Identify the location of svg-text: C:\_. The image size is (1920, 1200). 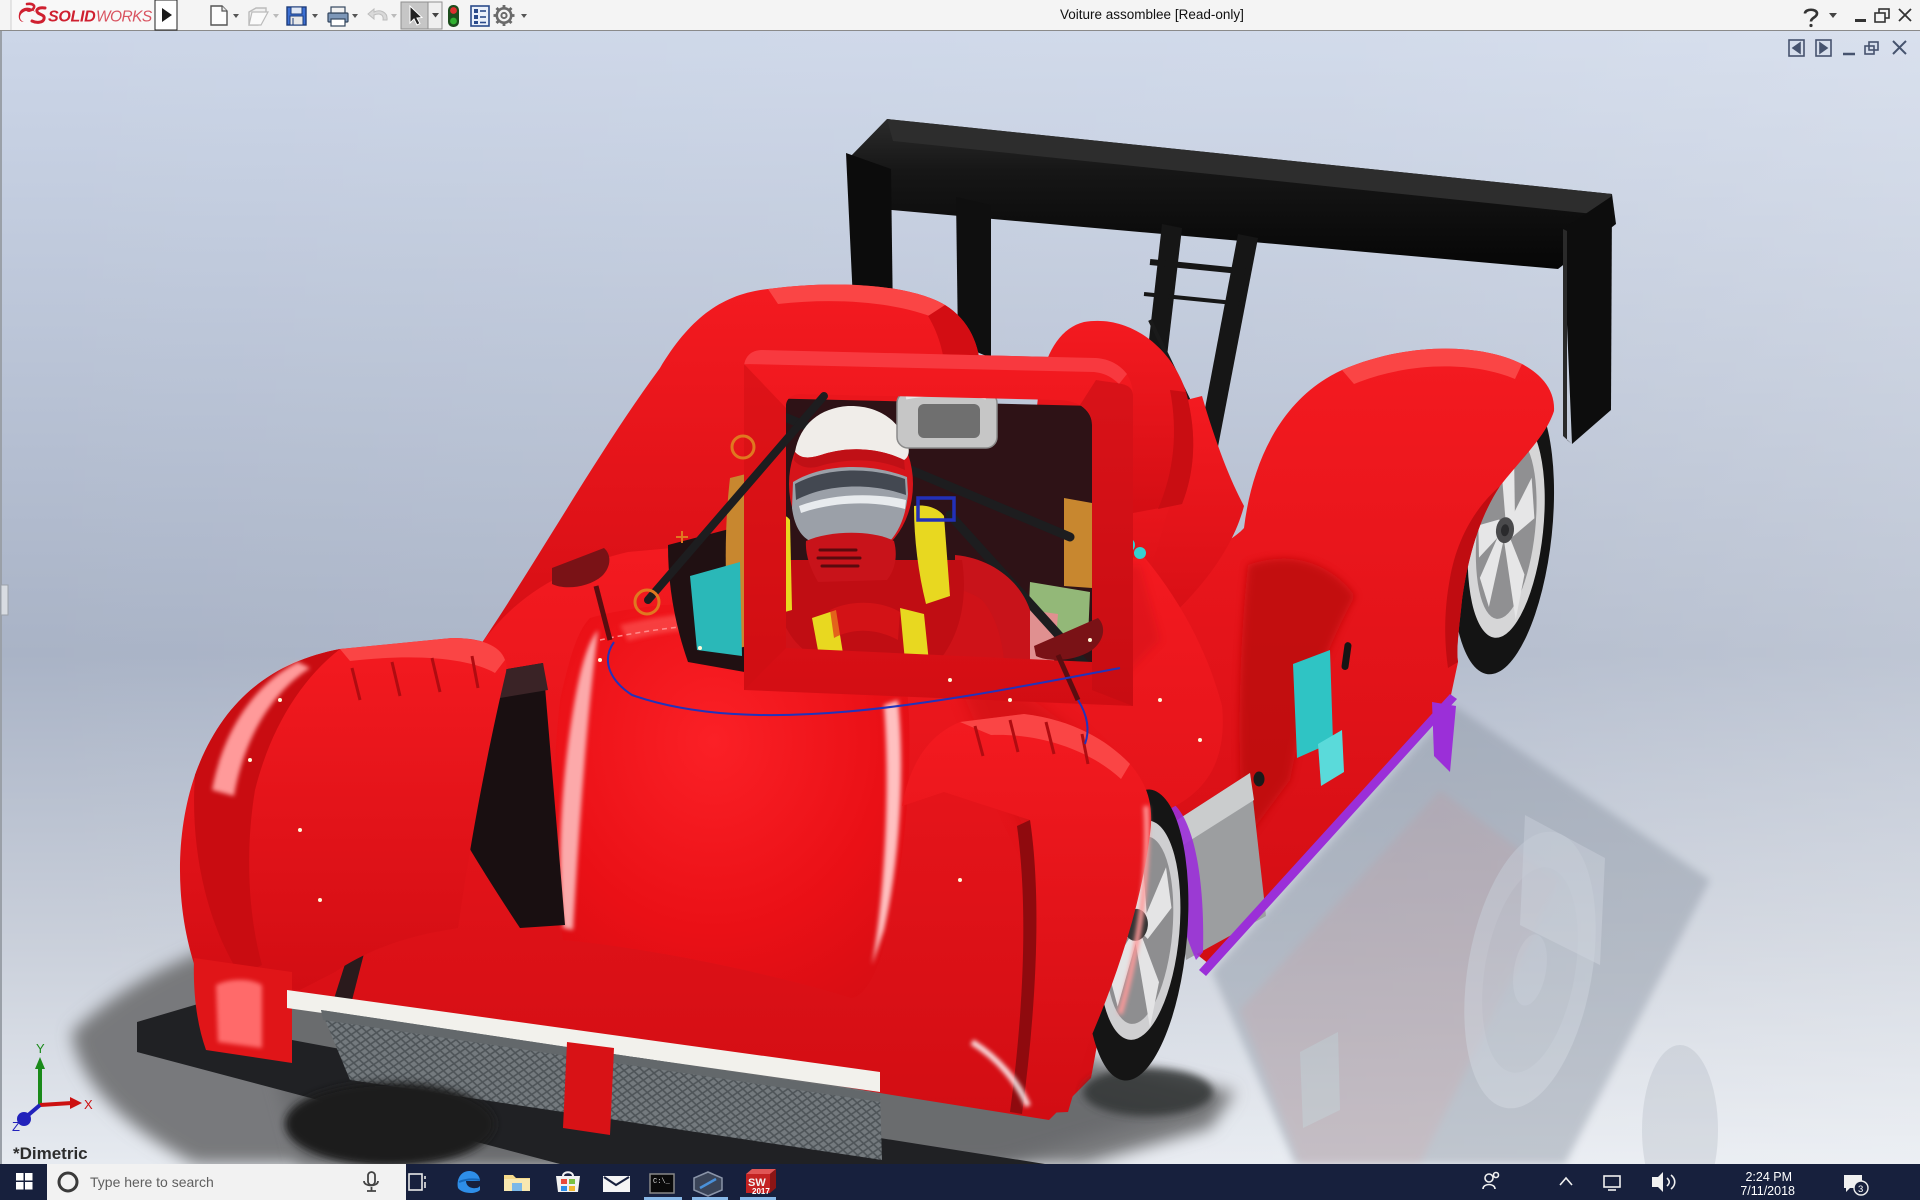
(662, 1182).